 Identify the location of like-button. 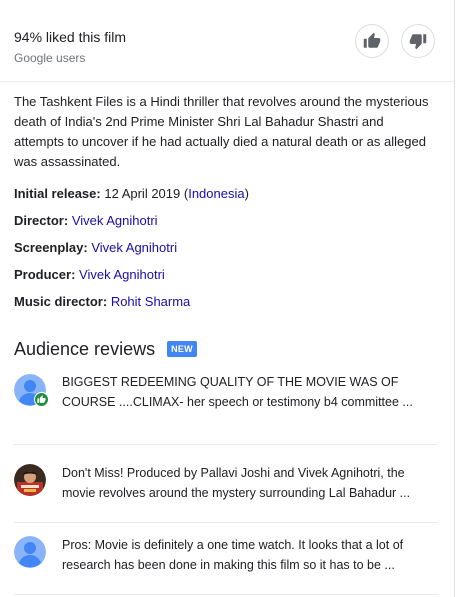
(372, 41).